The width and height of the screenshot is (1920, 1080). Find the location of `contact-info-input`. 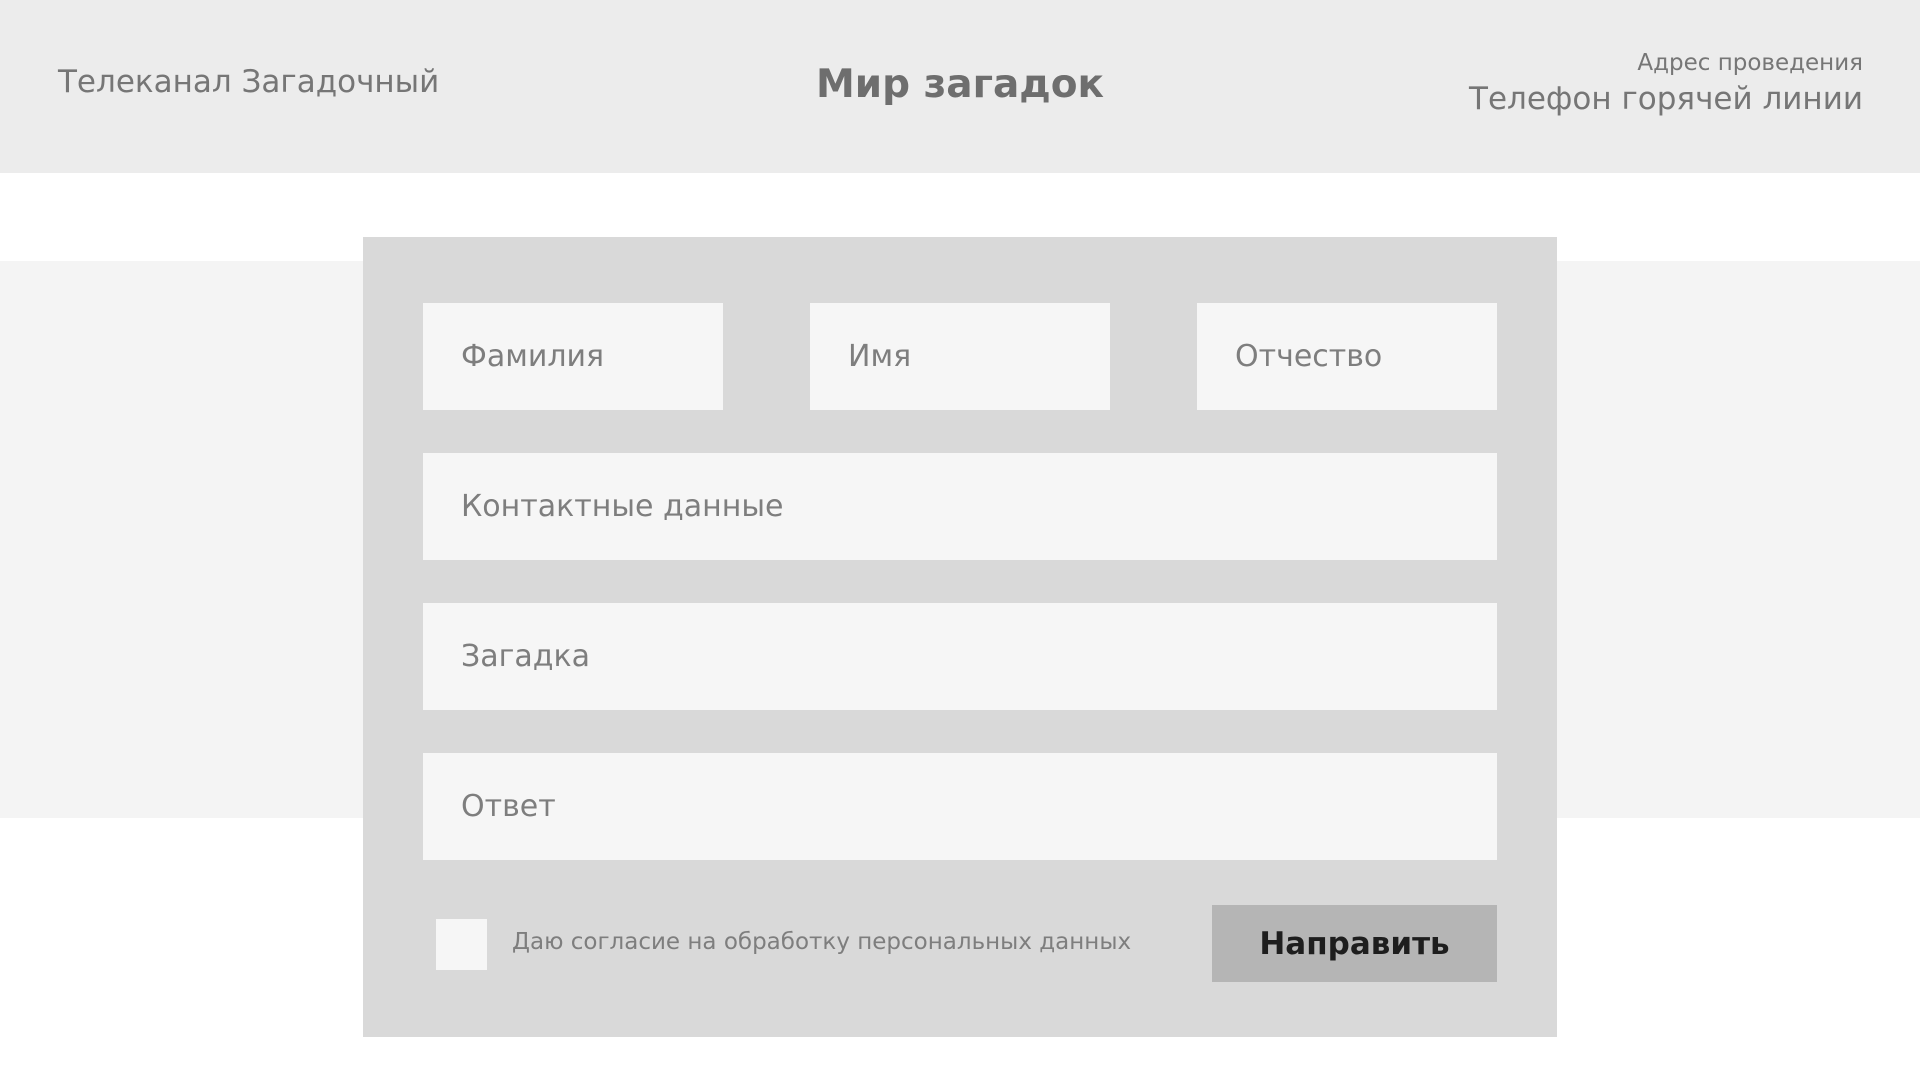

contact-info-input is located at coordinates (960, 506).